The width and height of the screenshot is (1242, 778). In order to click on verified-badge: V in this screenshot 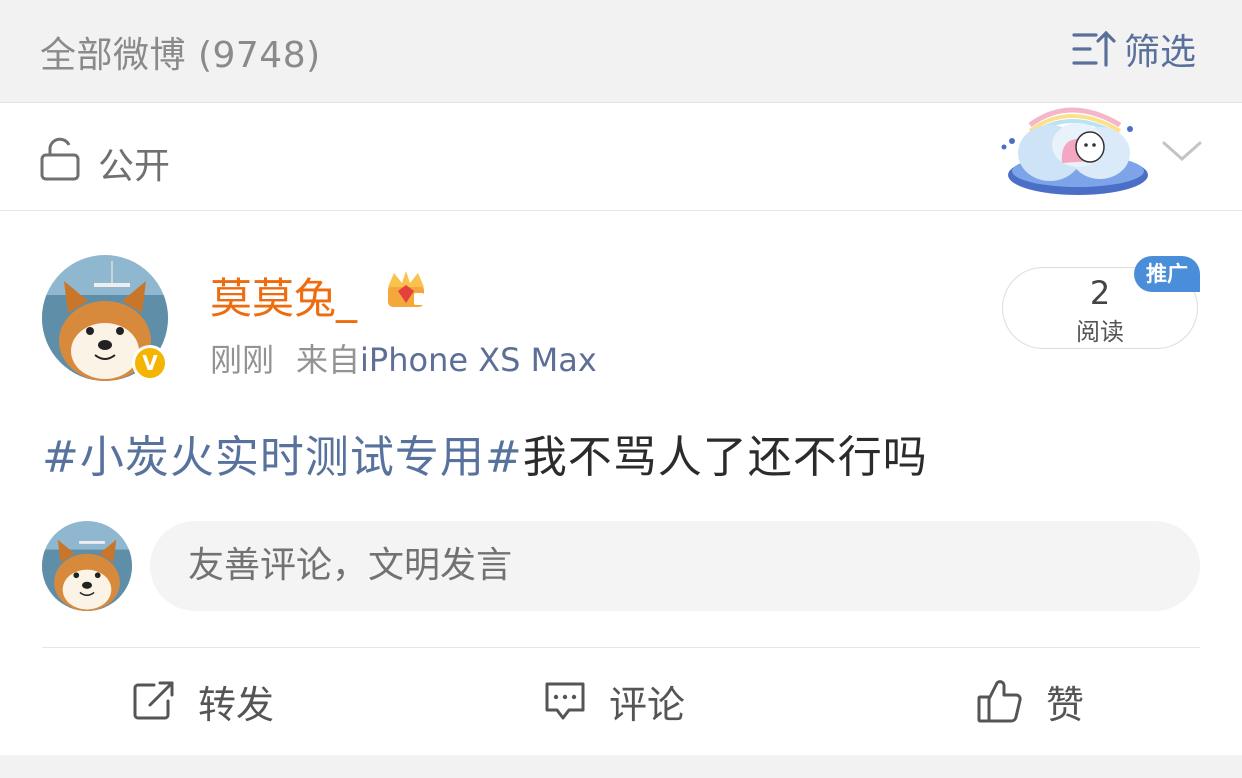, I will do `click(150, 363)`.